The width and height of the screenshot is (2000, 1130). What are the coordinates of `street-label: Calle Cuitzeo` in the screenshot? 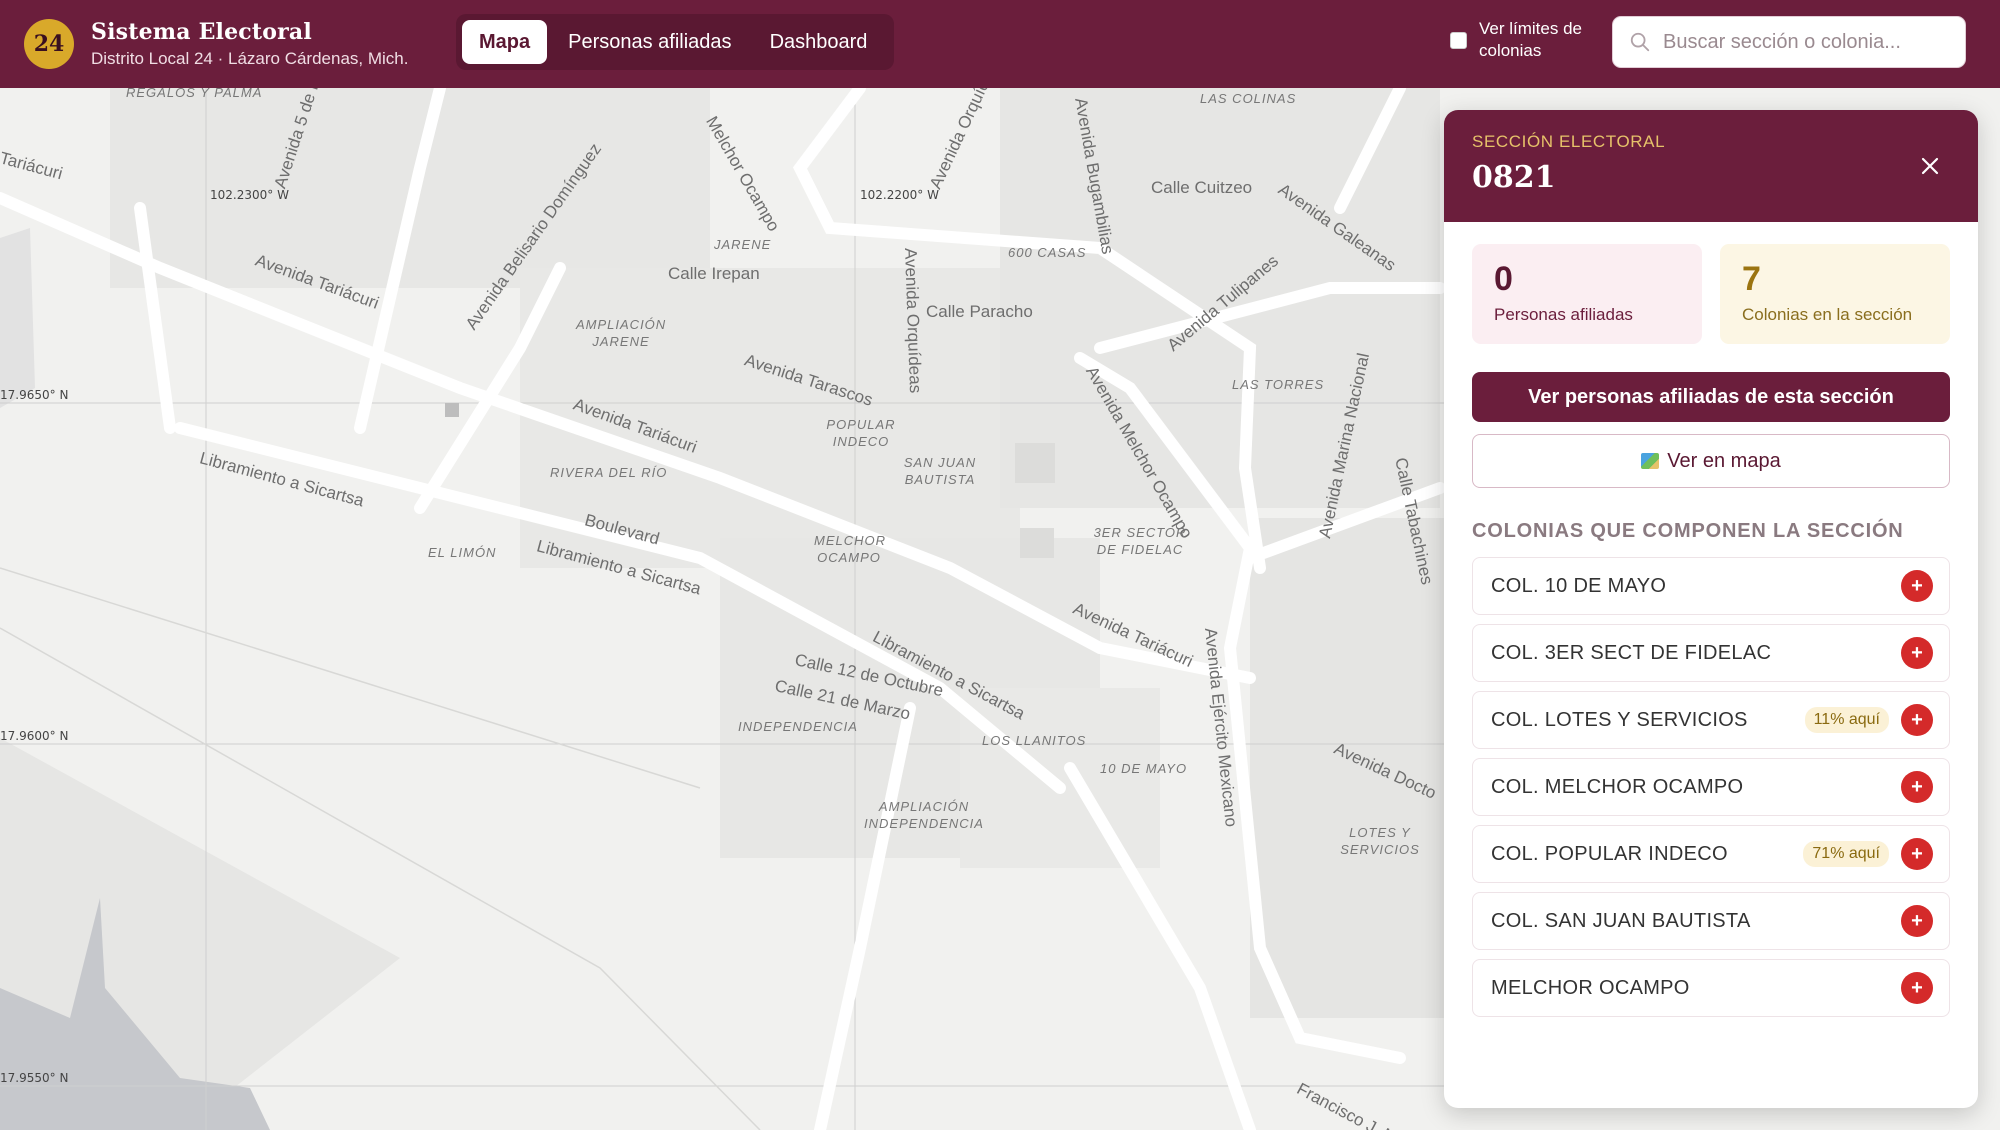 It's located at (1202, 187).